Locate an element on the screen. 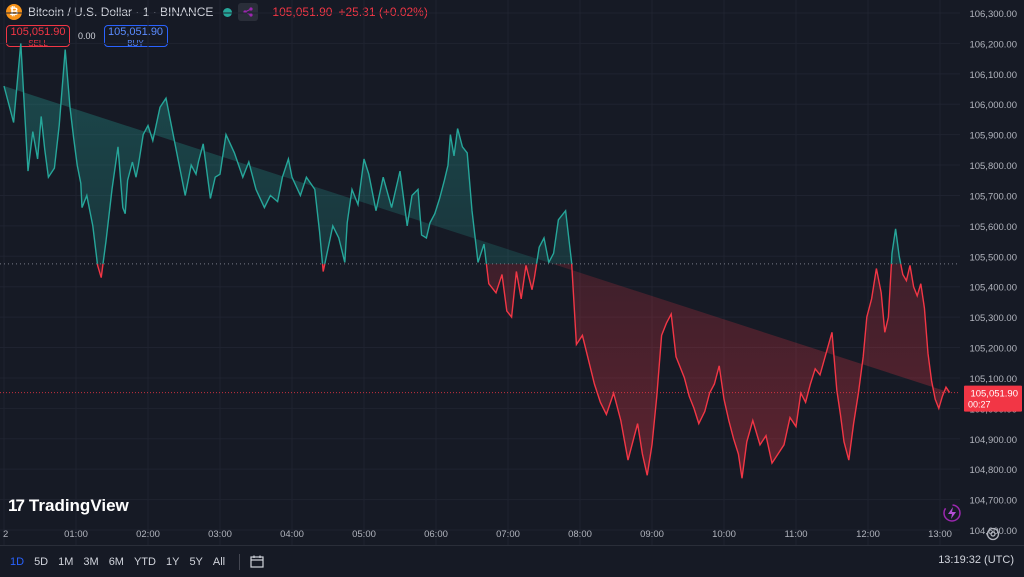 The width and height of the screenshot is (1024, 577). y-tick-label: 104,900.00 is located at coordinates (993, 440).